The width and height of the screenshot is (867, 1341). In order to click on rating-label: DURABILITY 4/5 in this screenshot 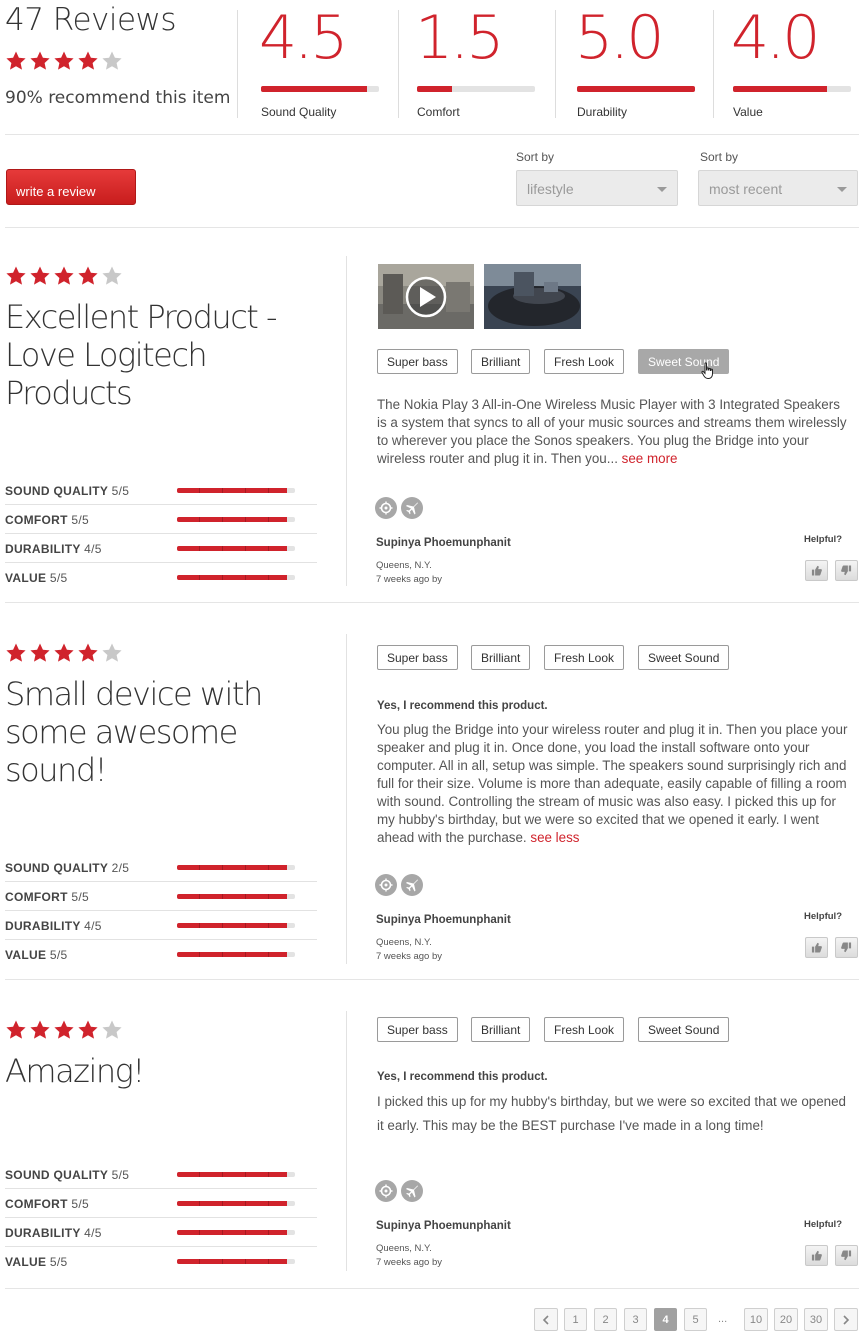, I will do `click(53, 1233)`.